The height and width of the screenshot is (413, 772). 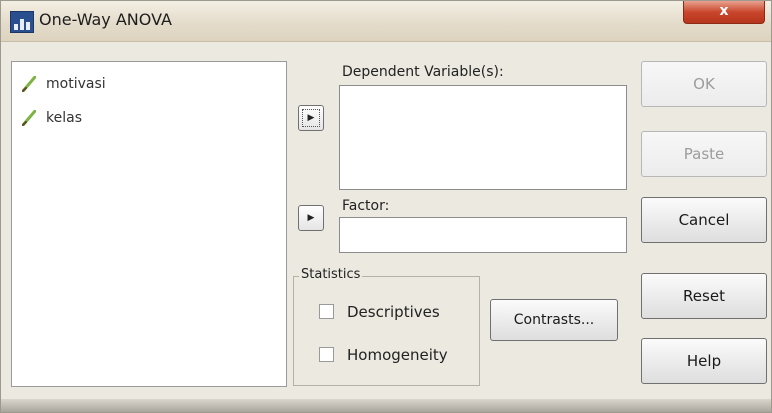 I want to click on variable-label: motivasi, so click(x=76, y=84).